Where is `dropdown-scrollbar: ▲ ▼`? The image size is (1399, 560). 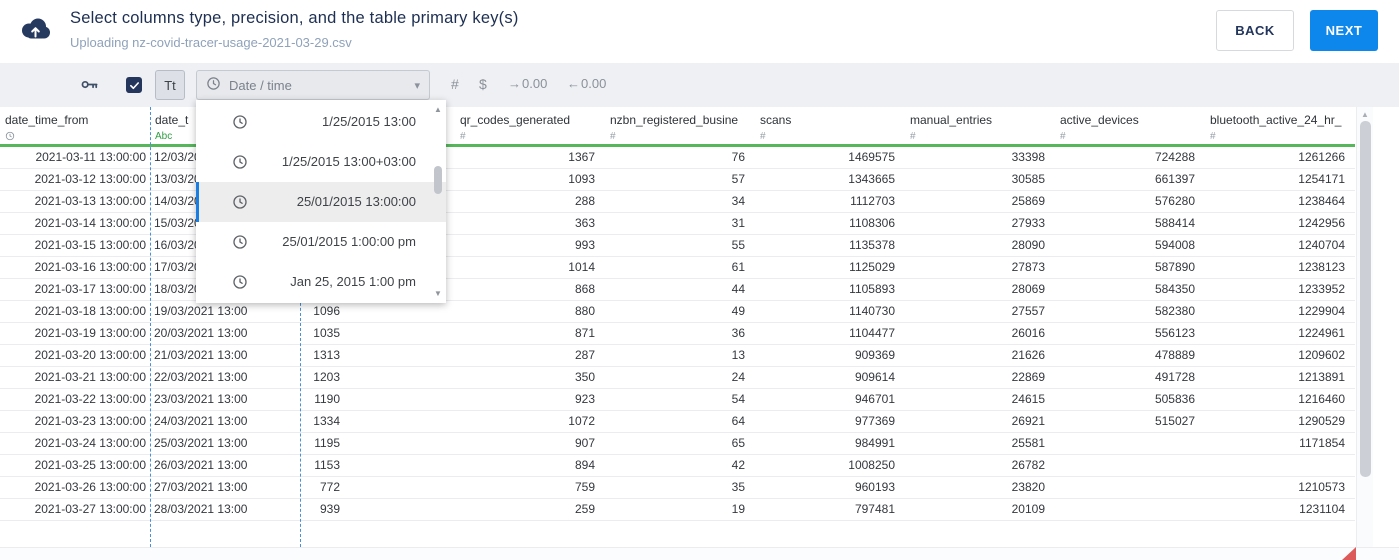 dropdown-scrollbar: ▲ ▼ is located at coordinates (438, 201).